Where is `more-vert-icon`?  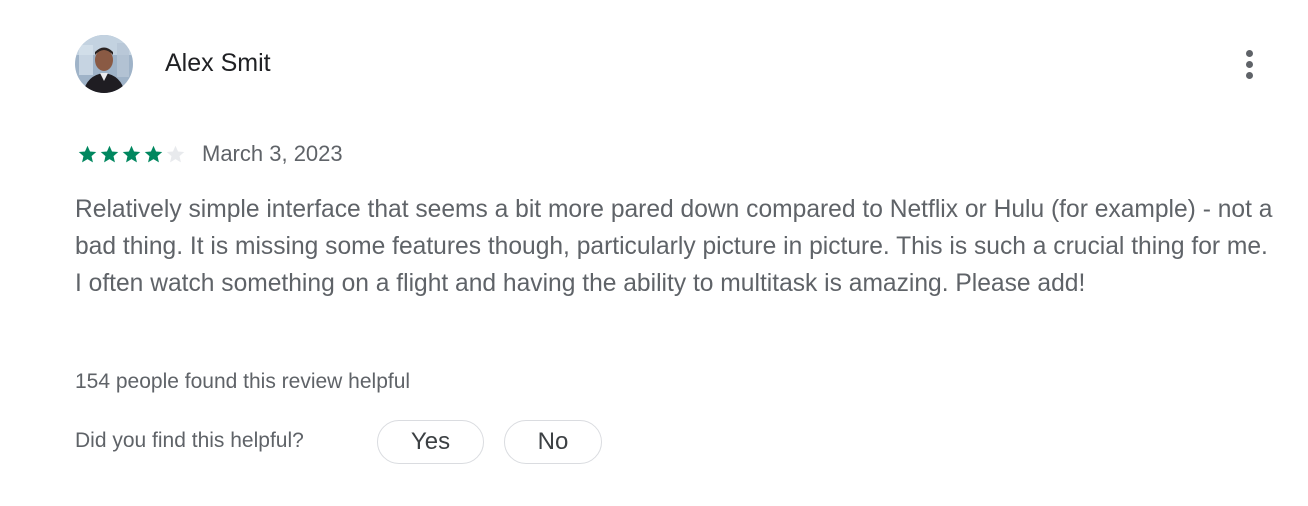 more-vert-icon is located at coordinates (1249, 53).